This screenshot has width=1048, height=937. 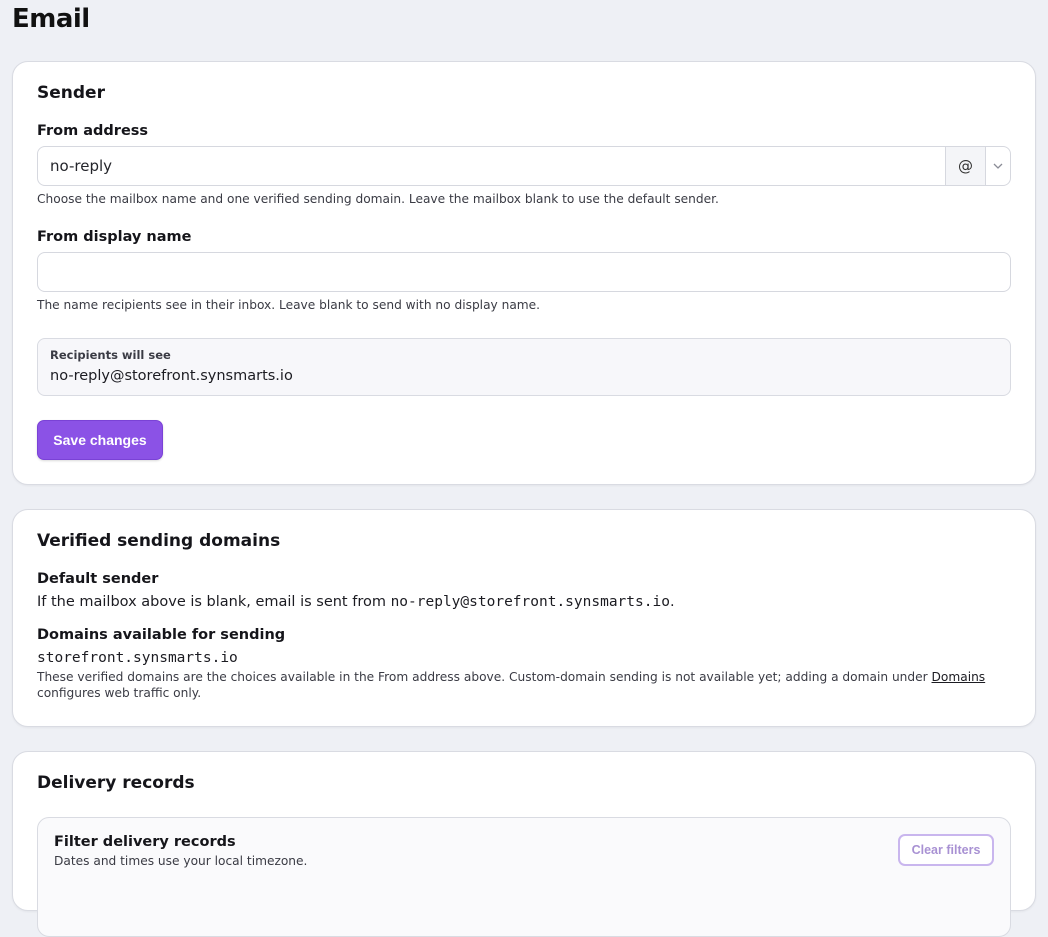 What do you see at coordinates (672, 602) in the screenshot?
I see `default-sender-text-after: .` at bounding box center [672, 602].